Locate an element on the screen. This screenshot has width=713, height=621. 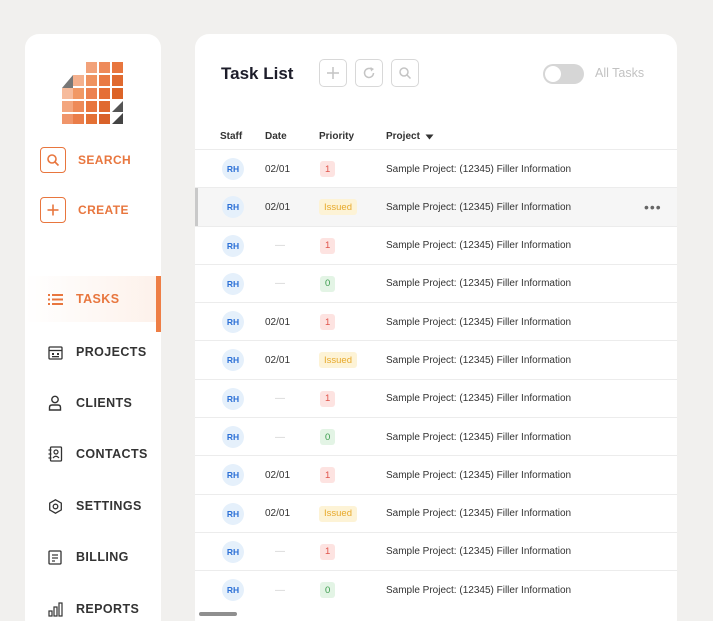
add-task-button is located at coordinates (333, 73).